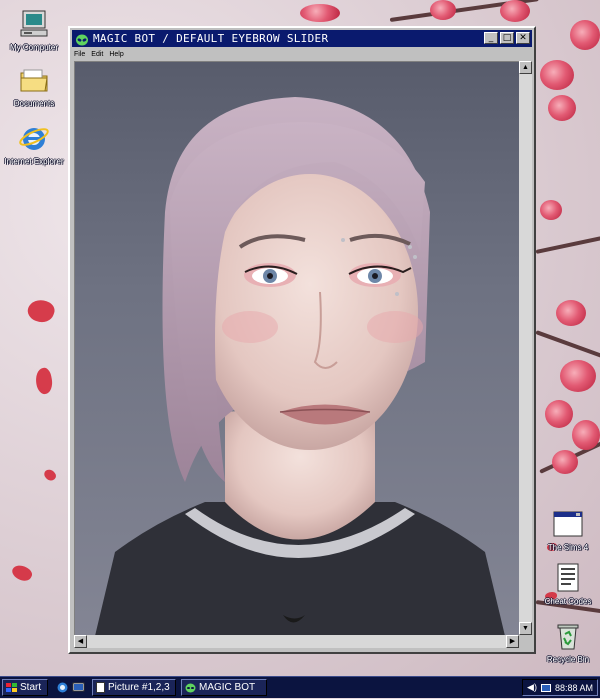 Image resolution: width=600 pixels, height=699 pixels. I want to click on menu-edit: Edit, so click(97, 54).